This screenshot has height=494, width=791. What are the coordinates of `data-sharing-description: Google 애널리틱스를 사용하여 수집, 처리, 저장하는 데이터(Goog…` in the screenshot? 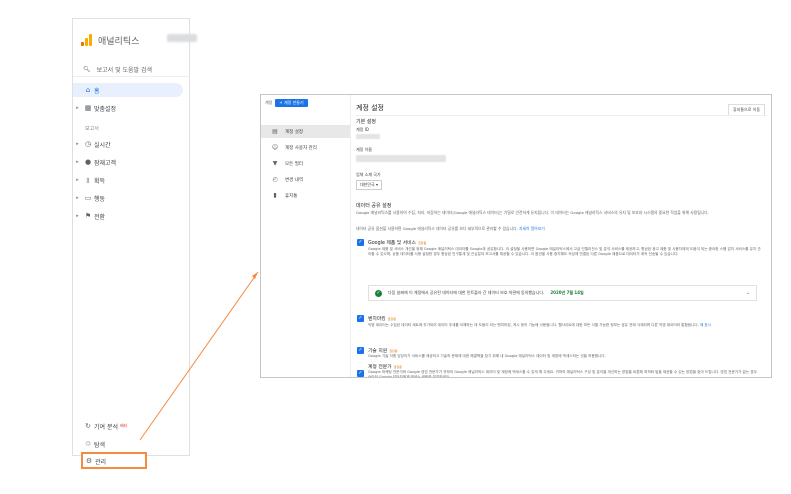 It's located at (532, 212).